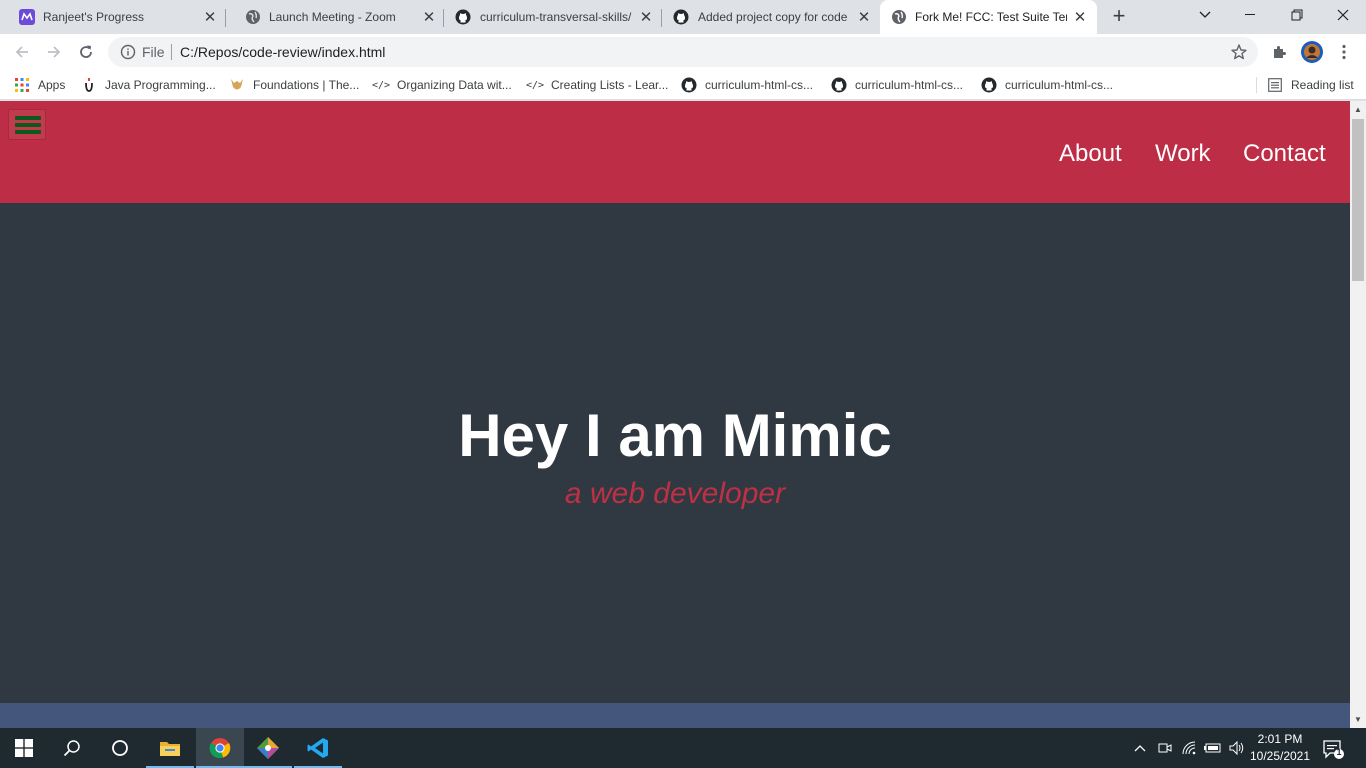  What do you see at coordinates (1339, 752) in the screenshot?
I see `notification-count-badge: 1` at bounding box center [1339, 752].